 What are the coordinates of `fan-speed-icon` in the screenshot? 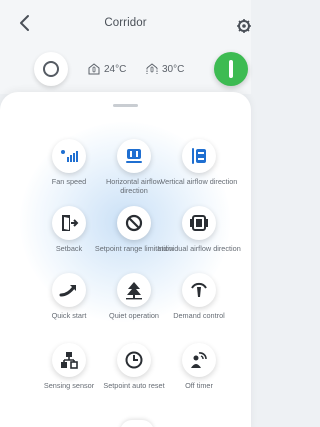 It's located at (69, 156).